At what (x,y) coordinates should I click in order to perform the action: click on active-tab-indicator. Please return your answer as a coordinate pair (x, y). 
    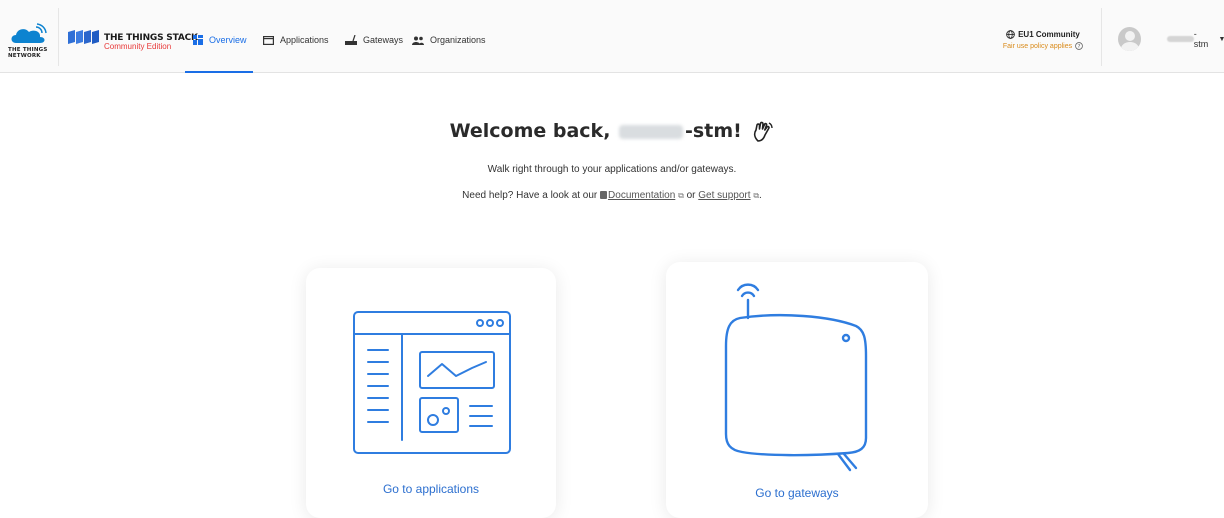
    Looking at the image, I should click on (219, 72).